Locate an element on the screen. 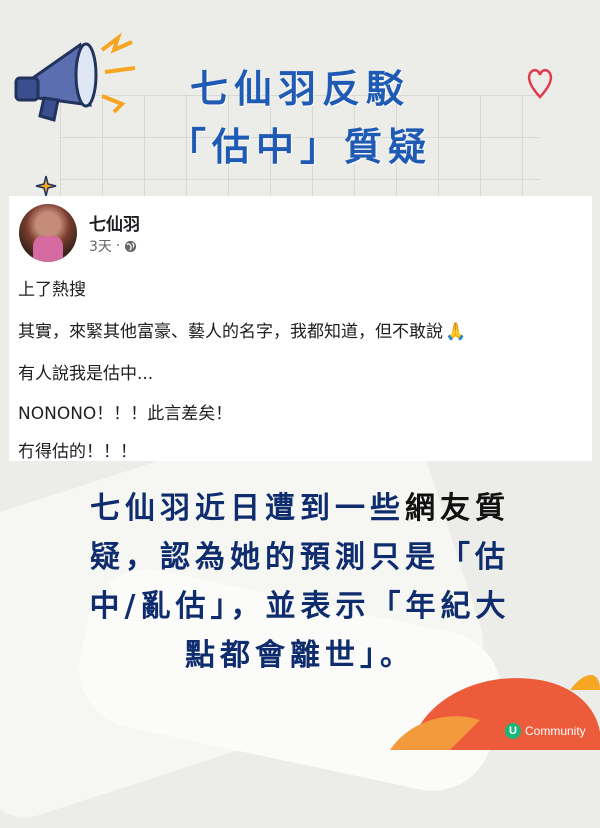 The image size is (600, 828). post-line-2-text: 其實，來緊其他富豪、藝人的名字，我都知道，但不敢說 is located at coordinates (230, 332).